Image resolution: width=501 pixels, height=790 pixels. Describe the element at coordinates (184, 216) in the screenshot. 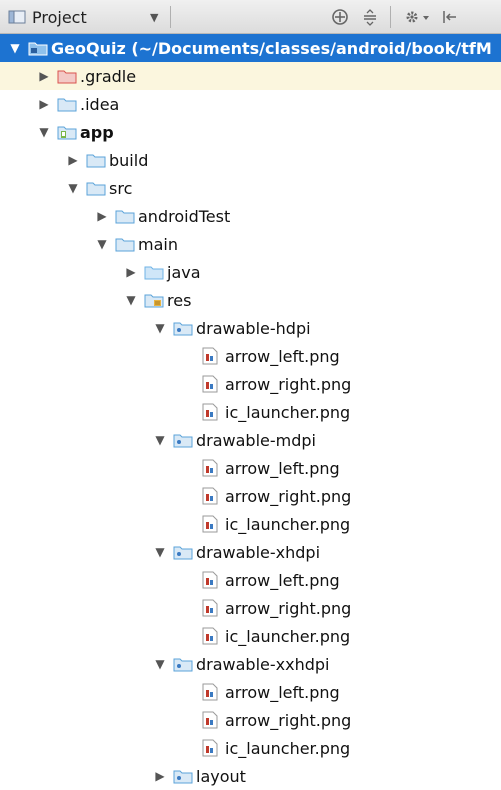

I see `tree-item-label: androidTest` at that location.